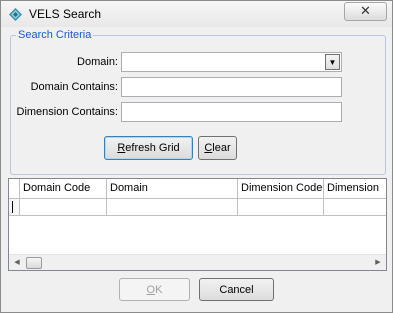 This screenshot has height=313, width=393. I want to click on table-row, so click(197, 207).